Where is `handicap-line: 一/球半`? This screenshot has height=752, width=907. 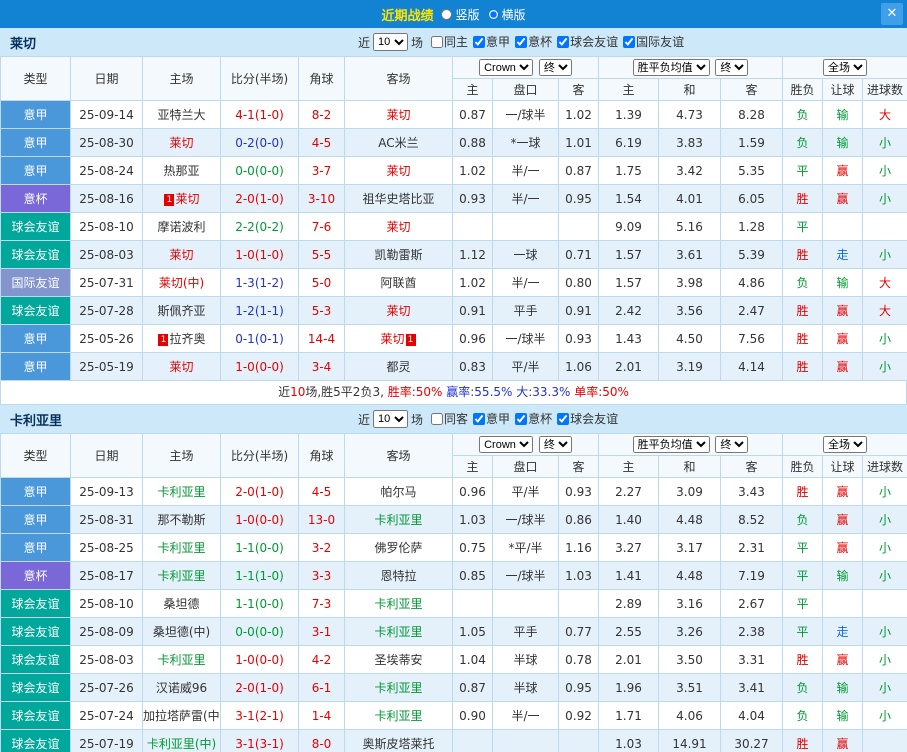 handicap-line: 一/球半 is located at coordinates (525, 338).